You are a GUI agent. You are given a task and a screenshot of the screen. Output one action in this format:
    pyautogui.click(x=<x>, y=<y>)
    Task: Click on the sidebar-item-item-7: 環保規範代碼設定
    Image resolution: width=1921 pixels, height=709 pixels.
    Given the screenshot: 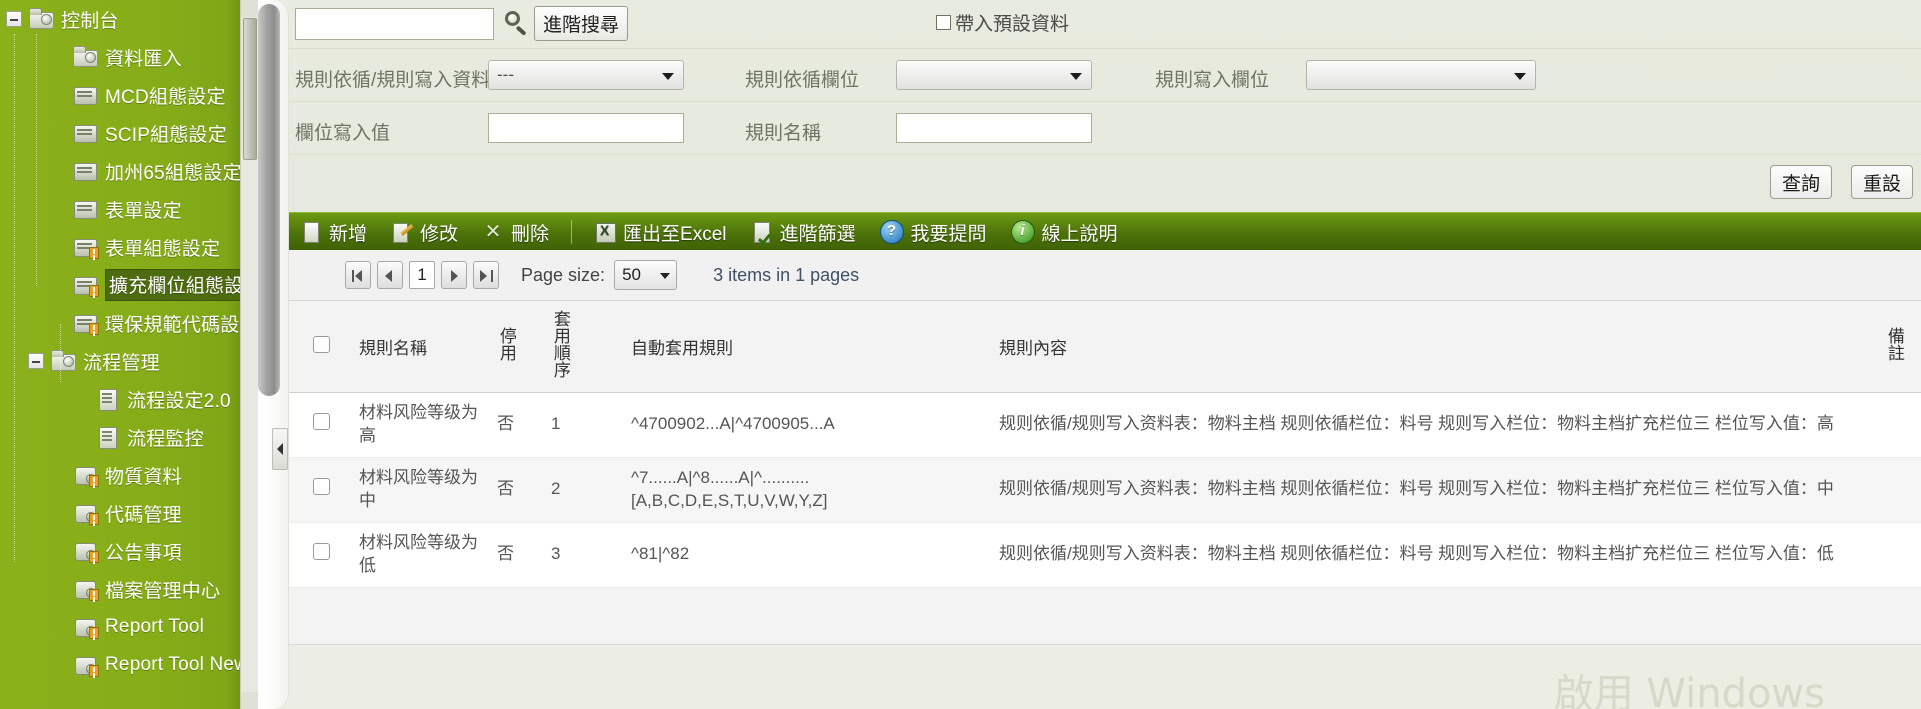 What is the action you would take?
    pyautogui.click(x=129, y=323)
    